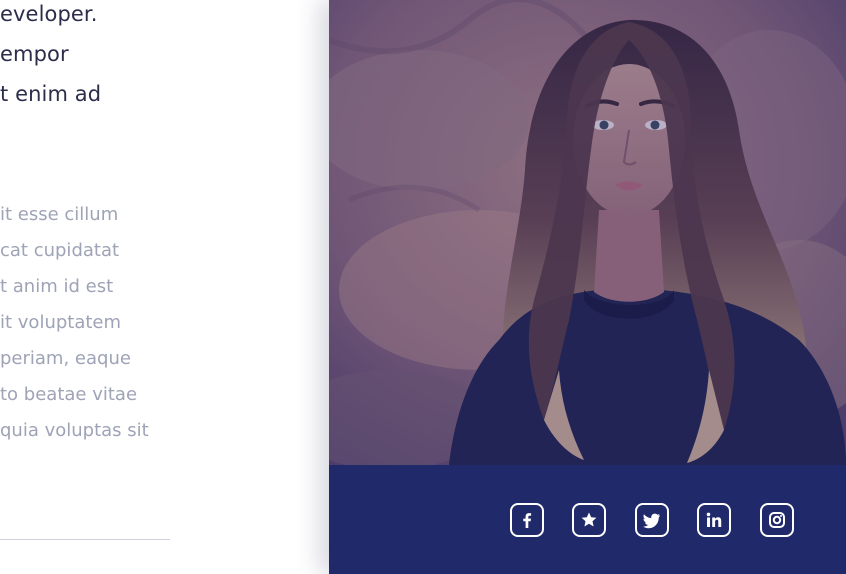  Describe the element at coordinates (59, 214) in the screenshot. I see `intro-paragraph-line: it esse cillum` at that location.